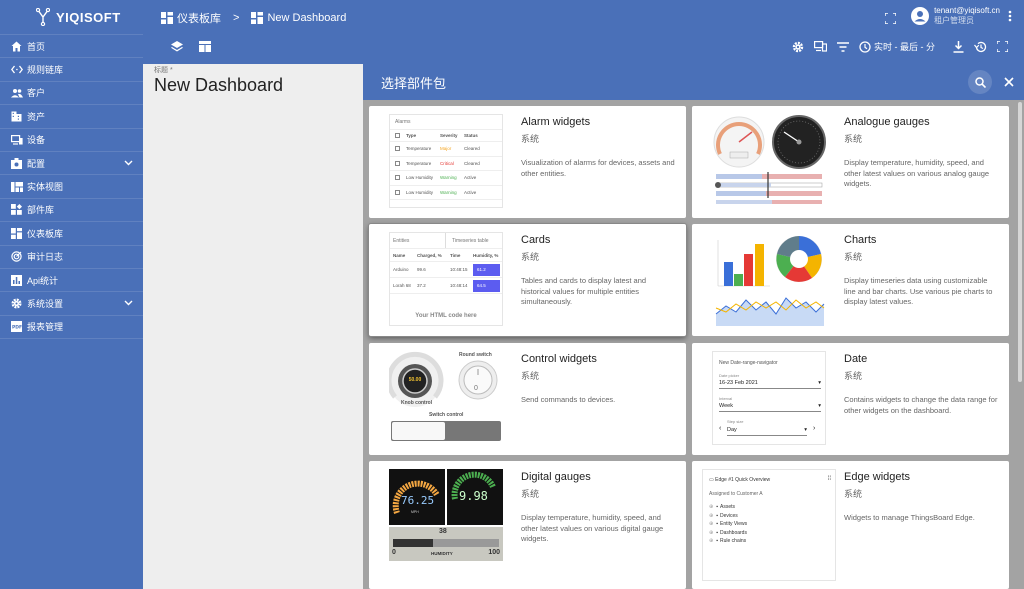 This screenshot has height=589, width=1024. I want to click on round-switch-label: Round switch, so click(475, 355).